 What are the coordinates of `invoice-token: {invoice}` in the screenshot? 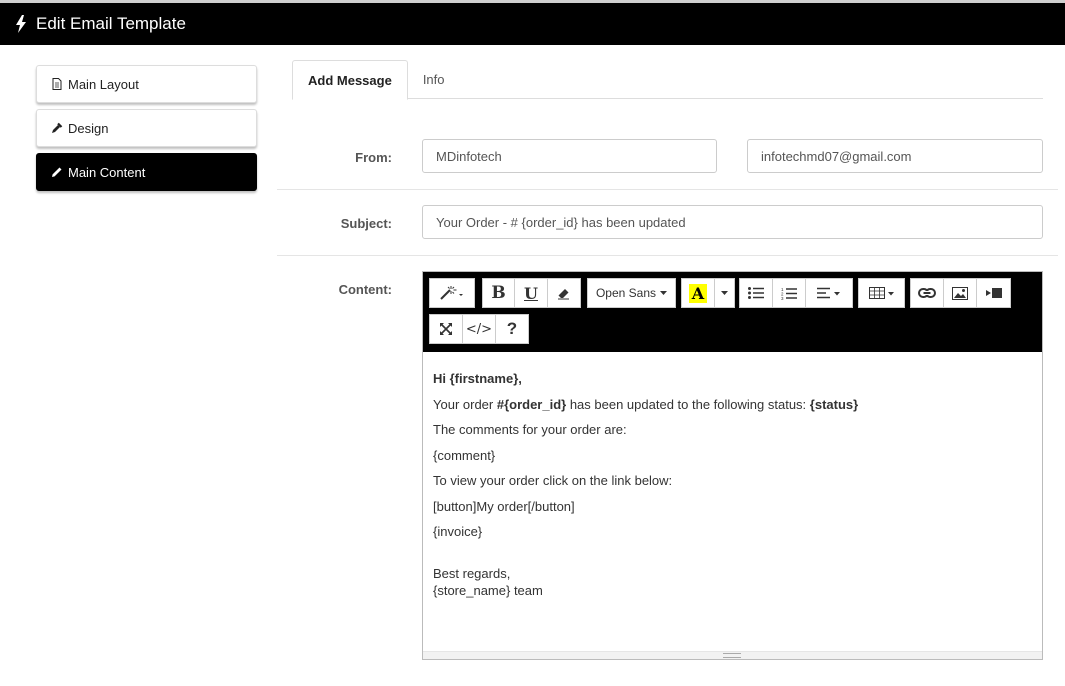 It's located at (458, 531).